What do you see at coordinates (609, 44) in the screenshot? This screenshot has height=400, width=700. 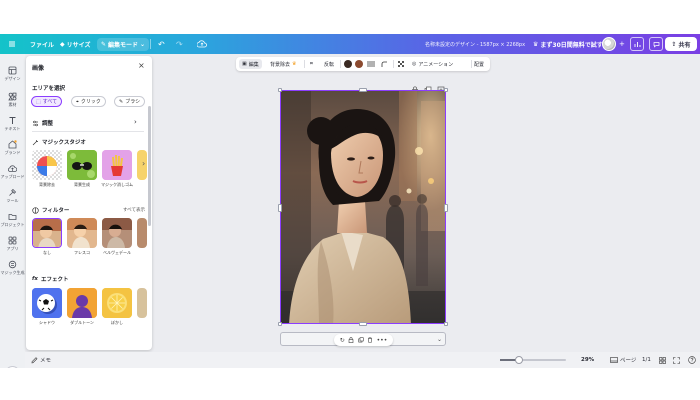 I see `avatar` at bounding box center [609, 44].